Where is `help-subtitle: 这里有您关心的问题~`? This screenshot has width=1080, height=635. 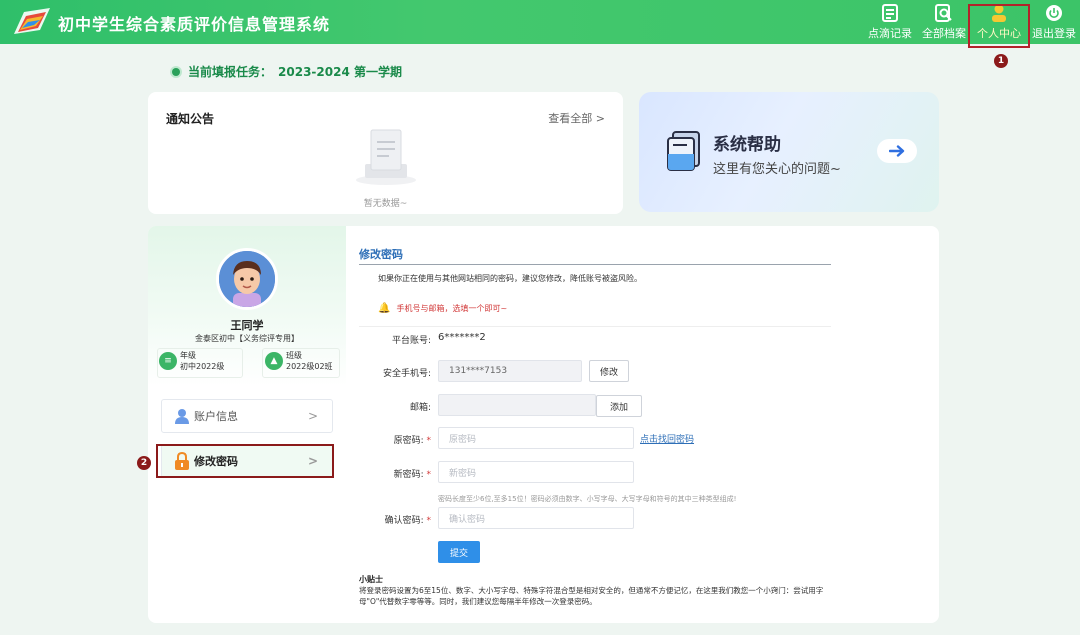
help-subtitle: 这里有您关心的问题~ is located at coordinates (777, 169).